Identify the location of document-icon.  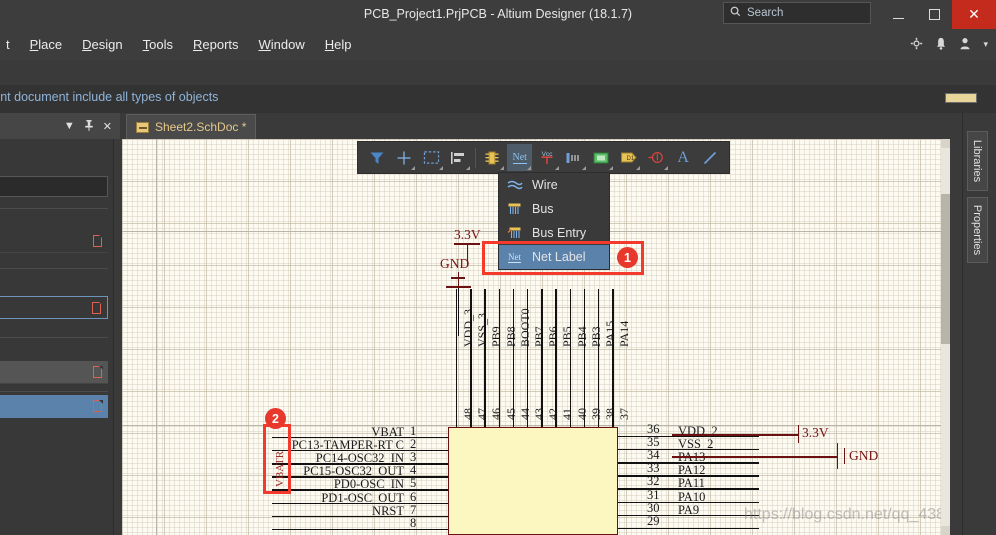
(98, 371).